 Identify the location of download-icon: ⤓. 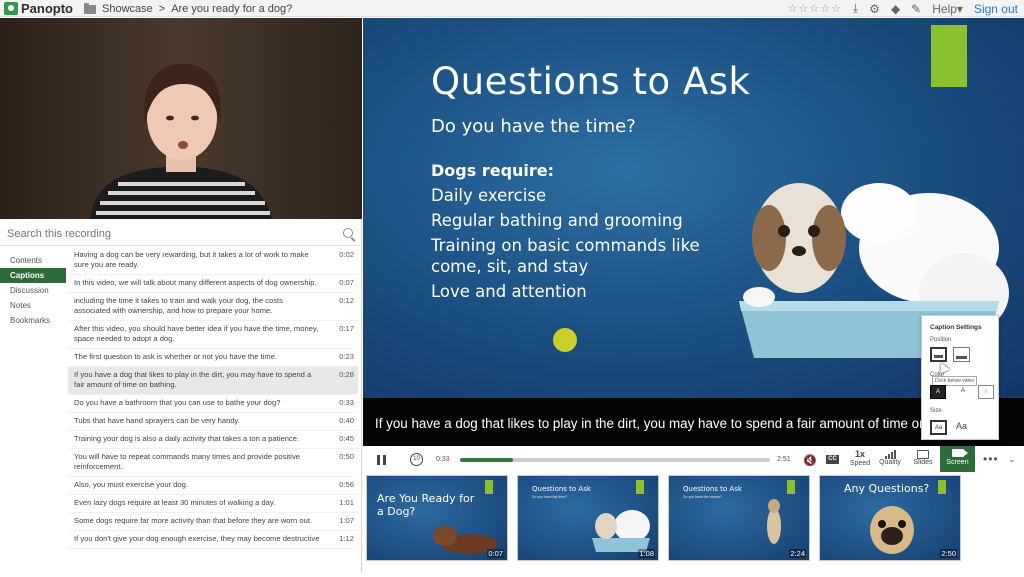
(855, 8).